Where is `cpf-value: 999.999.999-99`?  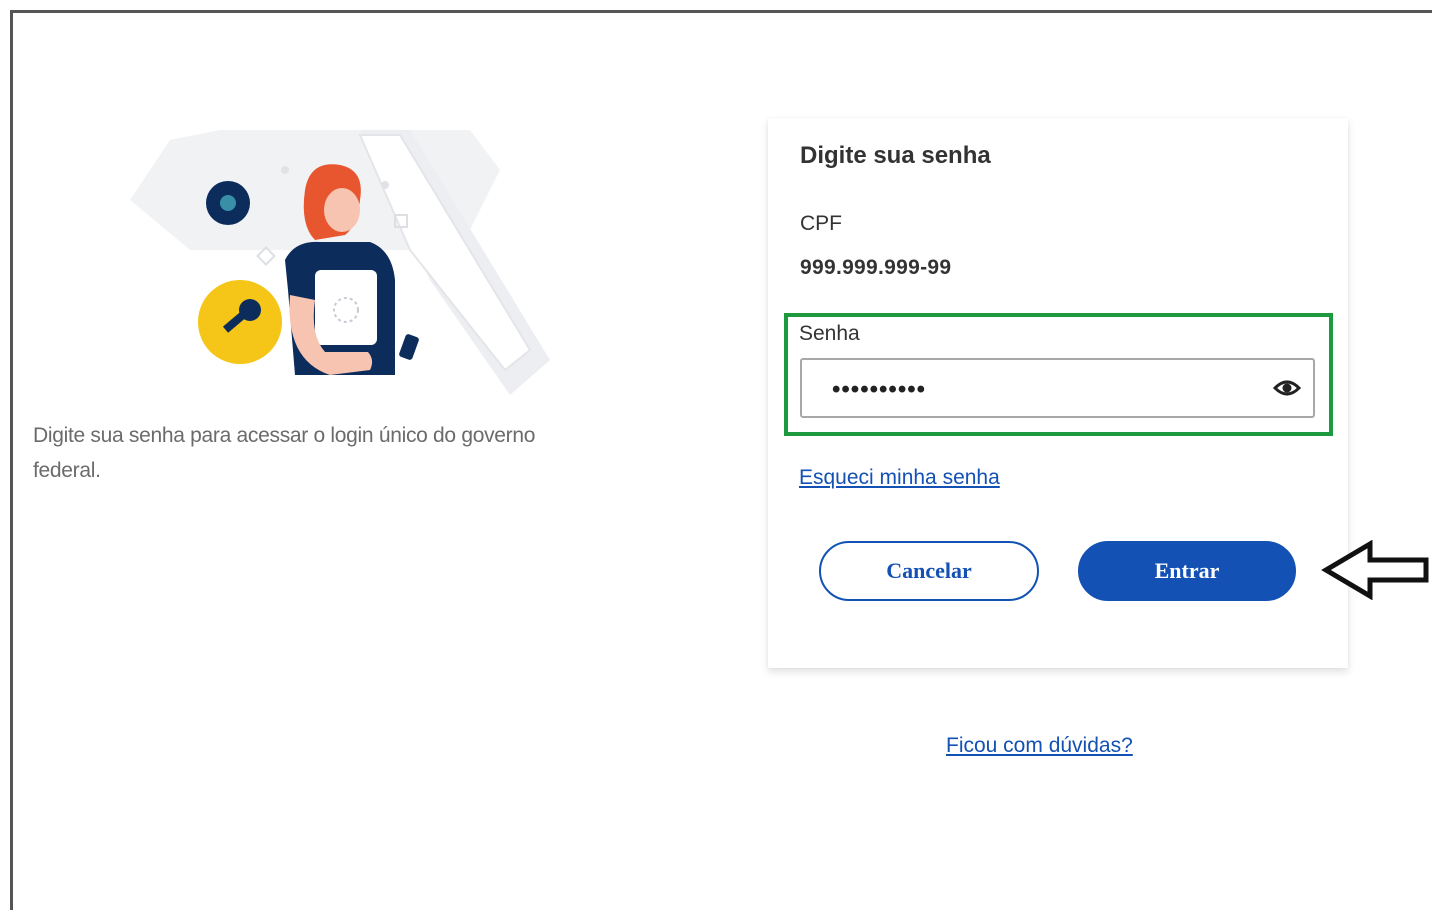 cpf-value: 999.999.999-99 is located at coordinates (876, 267).